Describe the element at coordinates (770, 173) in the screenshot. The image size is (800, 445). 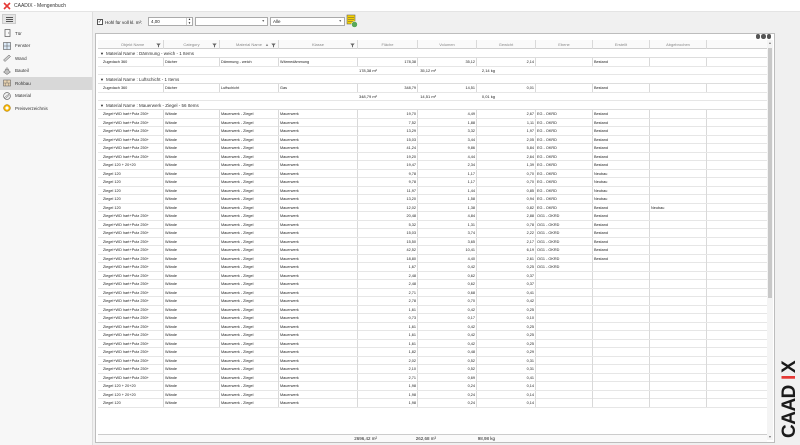
I see `scroll-thumb` at that location.